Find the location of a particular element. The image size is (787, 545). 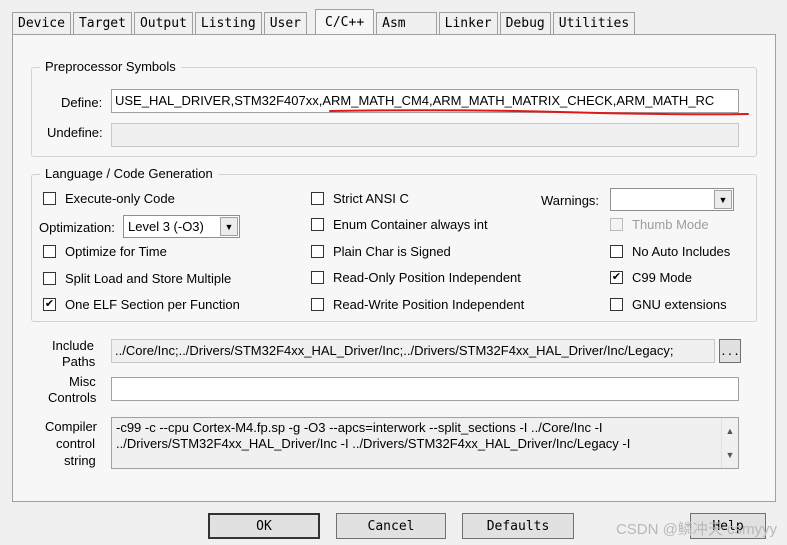

no-auto-includes-checkbox: No Auto Includes is located at coordinates (670, 251).